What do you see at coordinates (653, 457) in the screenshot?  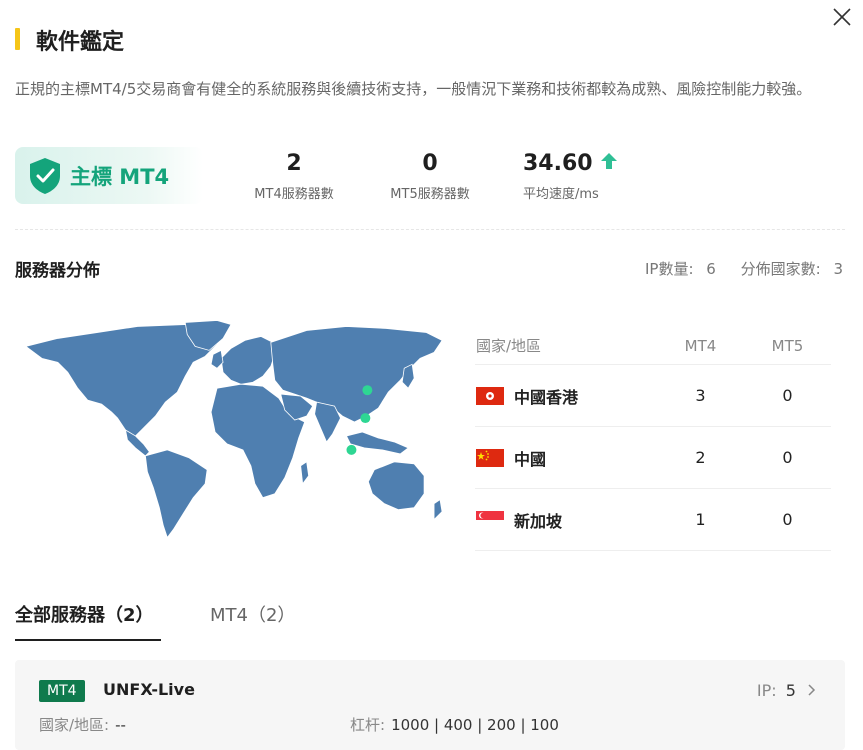 I see `table-row: 中國 2 0` at bounding box center [653, 457].